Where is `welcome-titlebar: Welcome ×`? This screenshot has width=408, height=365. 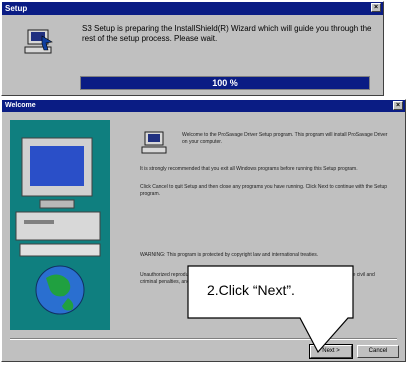
welcome-titlebar: Welcome × is located at coordinates (203, 106).